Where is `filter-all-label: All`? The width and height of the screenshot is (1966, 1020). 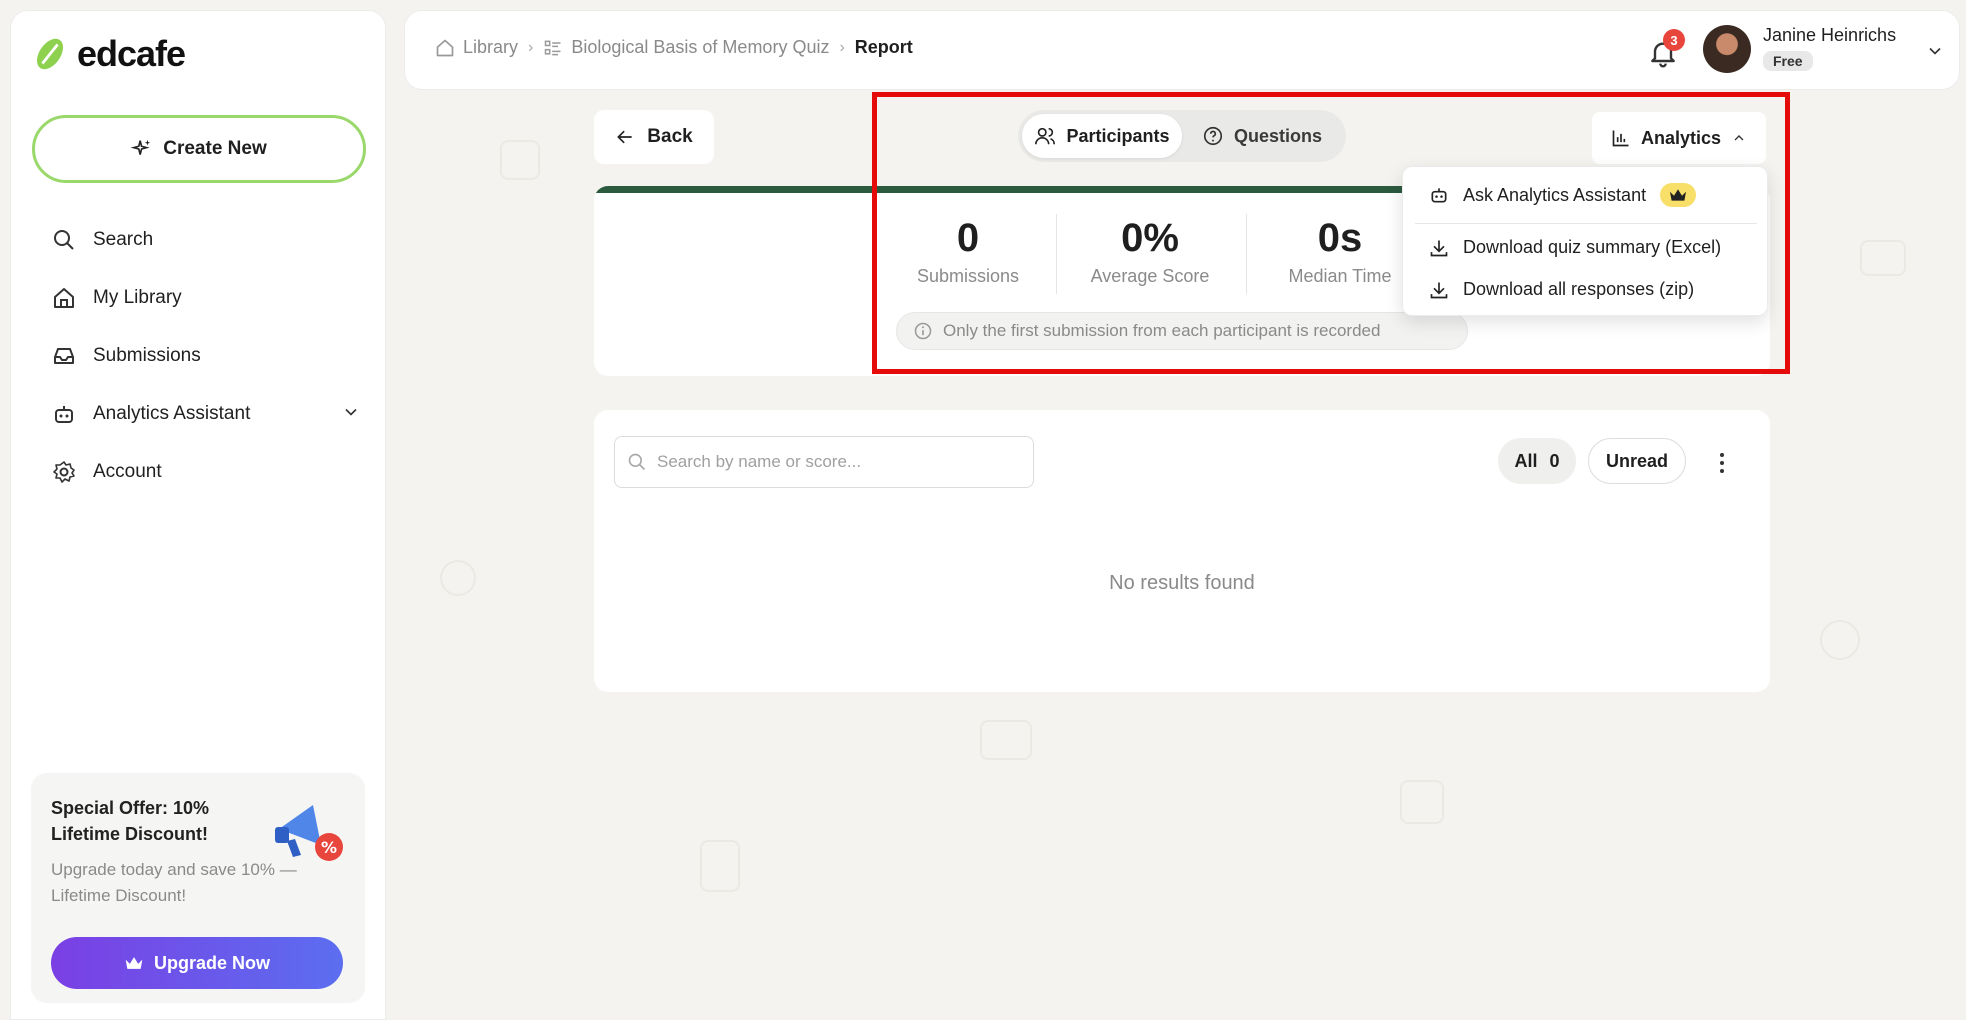
filter-all-label: All is located at coordinates (1526, 460).